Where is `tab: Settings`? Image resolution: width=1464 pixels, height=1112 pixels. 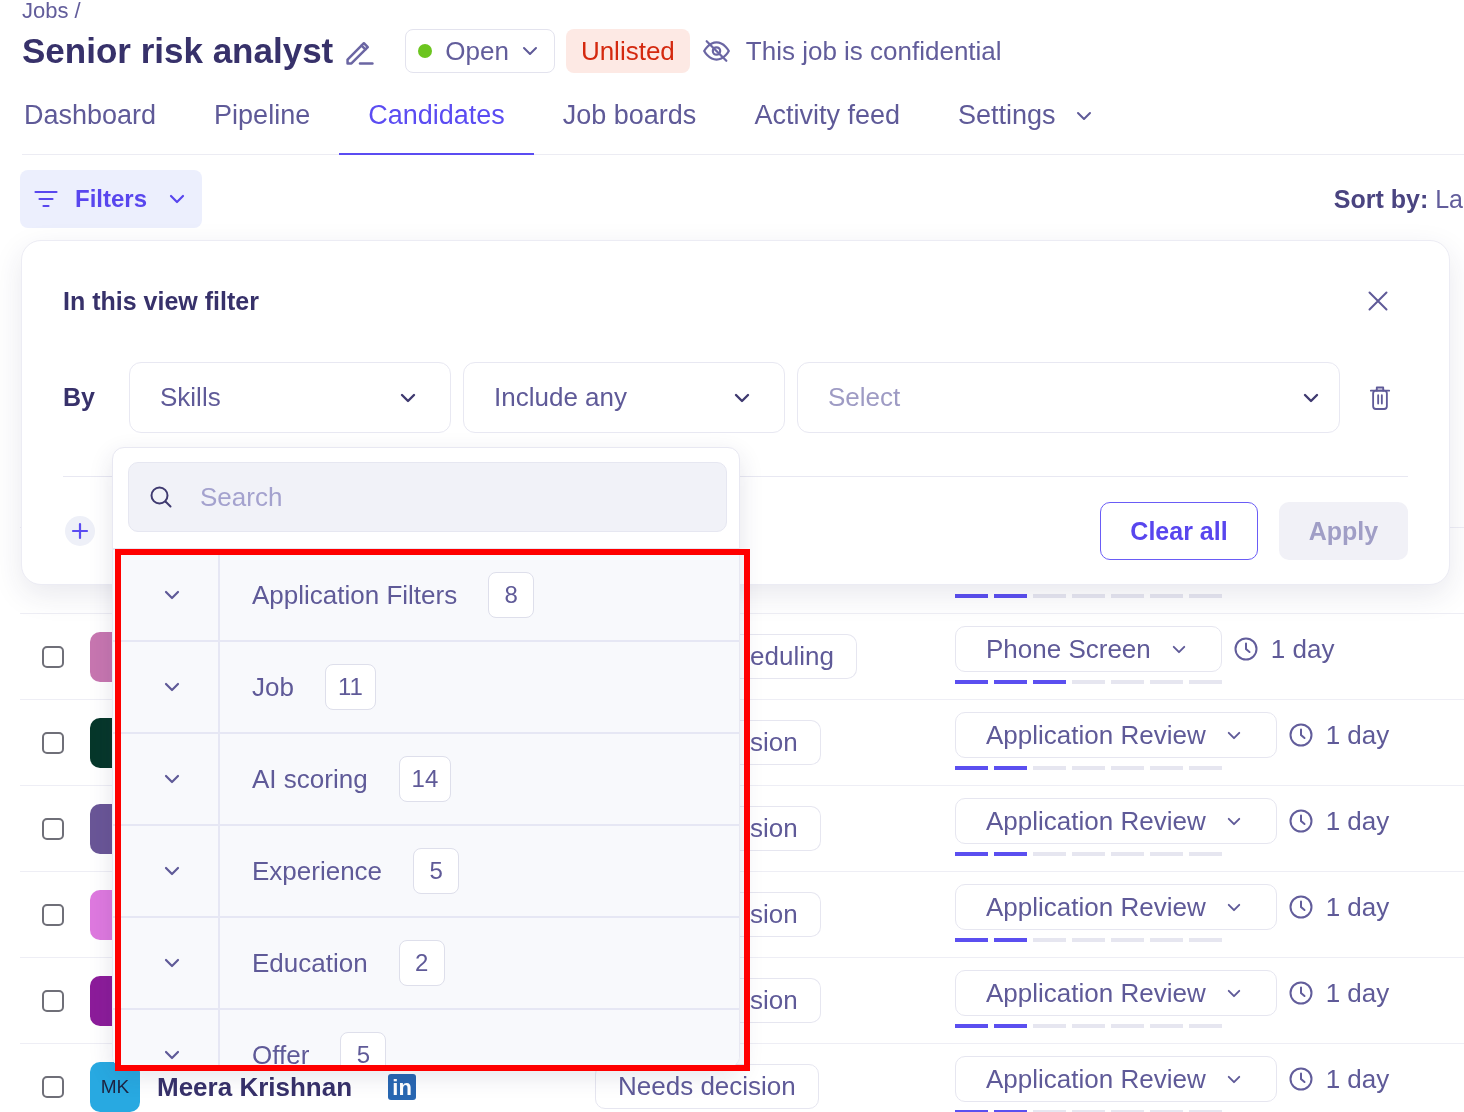
tab: Settings is located at coordinates (1024, 116).